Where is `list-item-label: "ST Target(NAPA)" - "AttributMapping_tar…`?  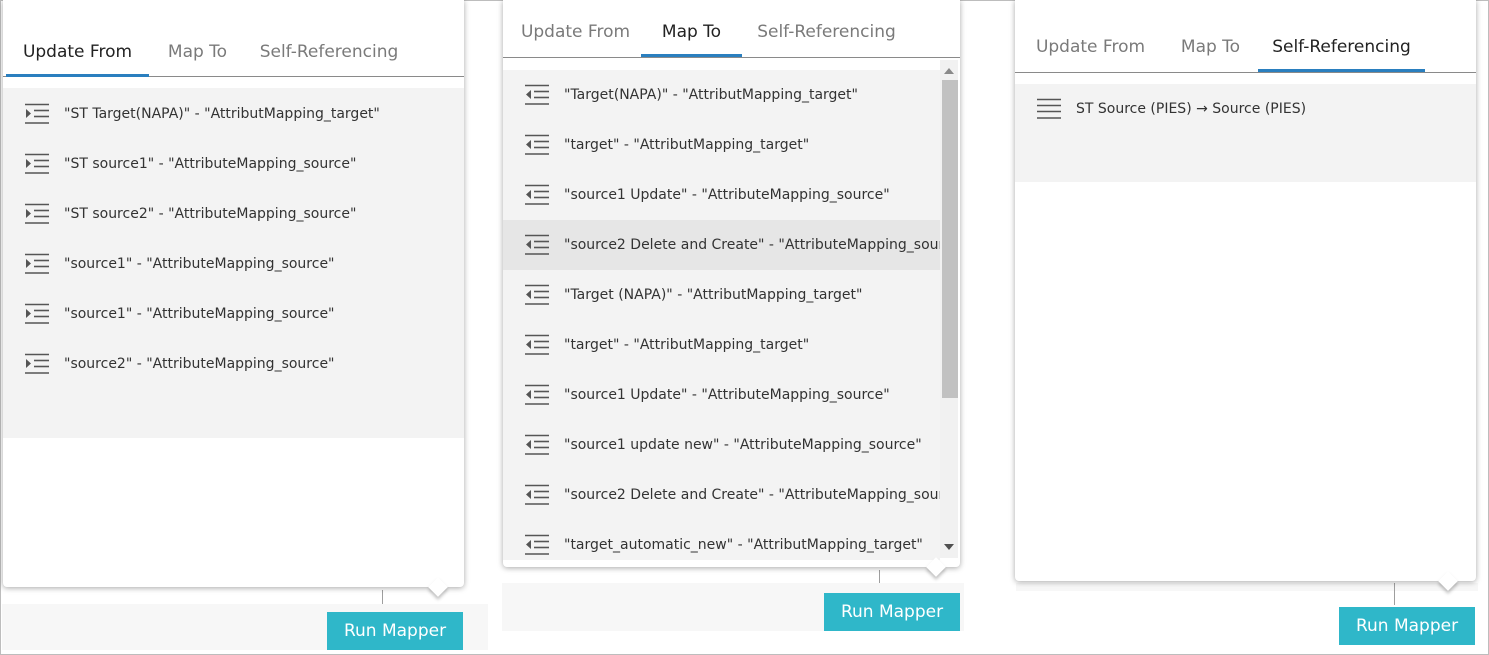 list-item-label: "ST Target(NAPA)" - "AttributMapping_tar… is located at coordinates (222, 114).